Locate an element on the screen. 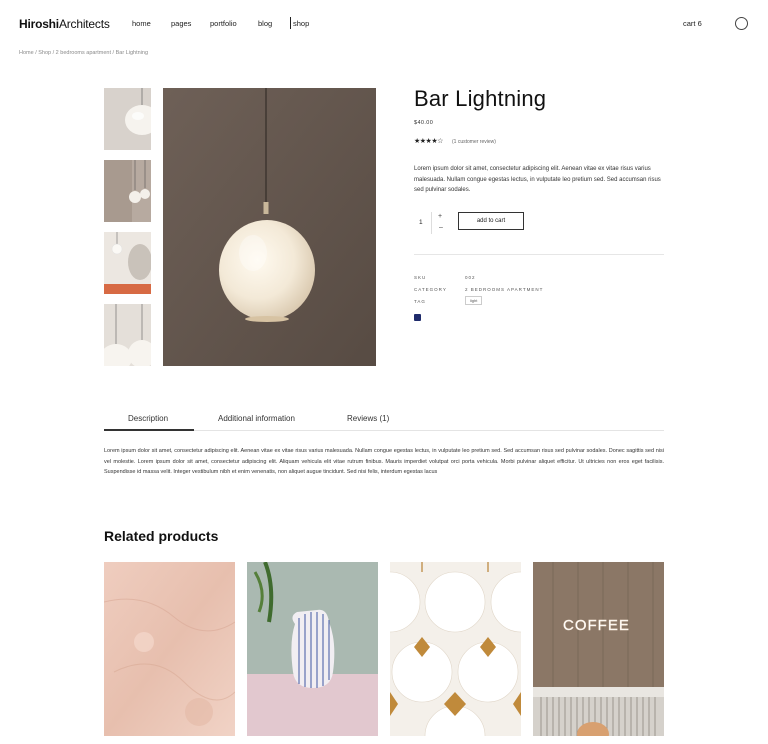 This screenshot has height=744, width=768. pendant-lamp-illustration is located at coordinates (269, 227).